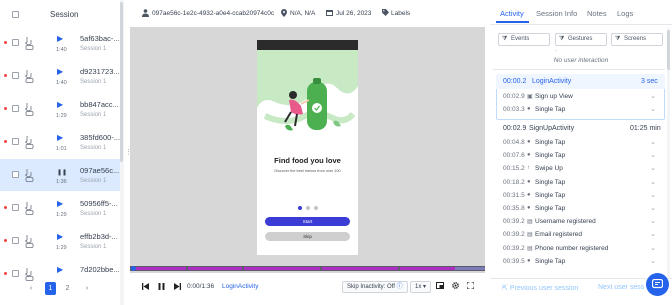 Image resolution: width=672 pixels, height=305 pixels. Describe the element at coordinates (621, 287) in the screenshot. I see `next-session-button: Next user sess` at that location.